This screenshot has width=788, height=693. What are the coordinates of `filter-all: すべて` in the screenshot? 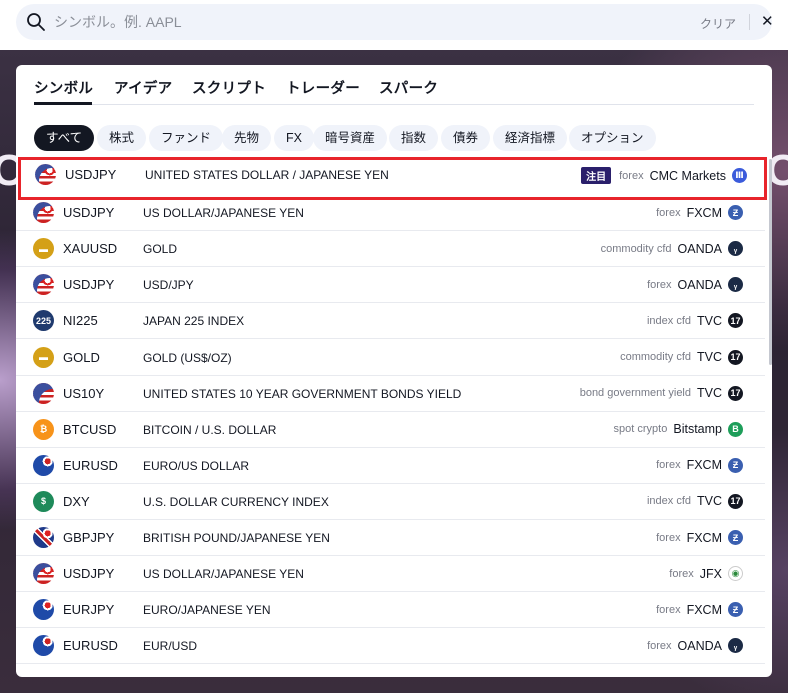 It's located at (64, 138).